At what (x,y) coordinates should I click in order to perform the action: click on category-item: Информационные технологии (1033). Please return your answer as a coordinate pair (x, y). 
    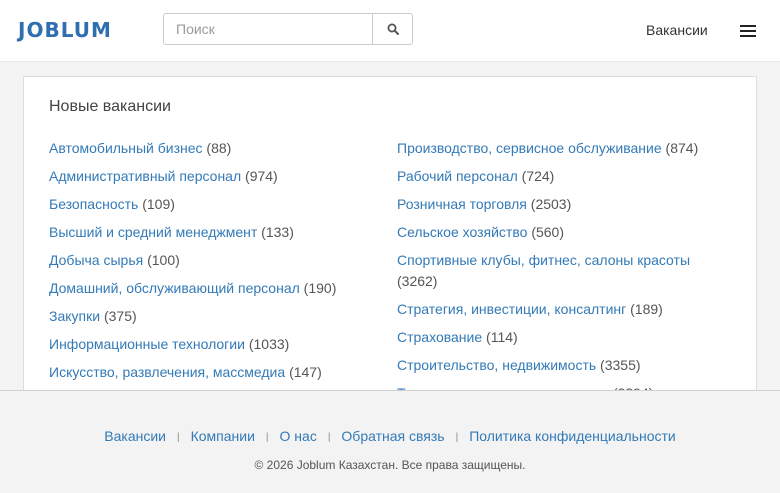
    Looking at the image, I should click on (214, 344).